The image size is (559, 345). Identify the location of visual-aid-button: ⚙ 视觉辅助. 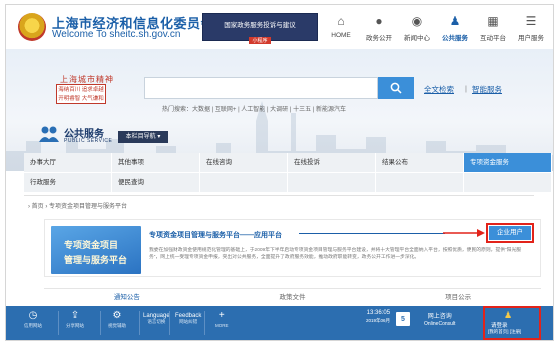
(117, 319).